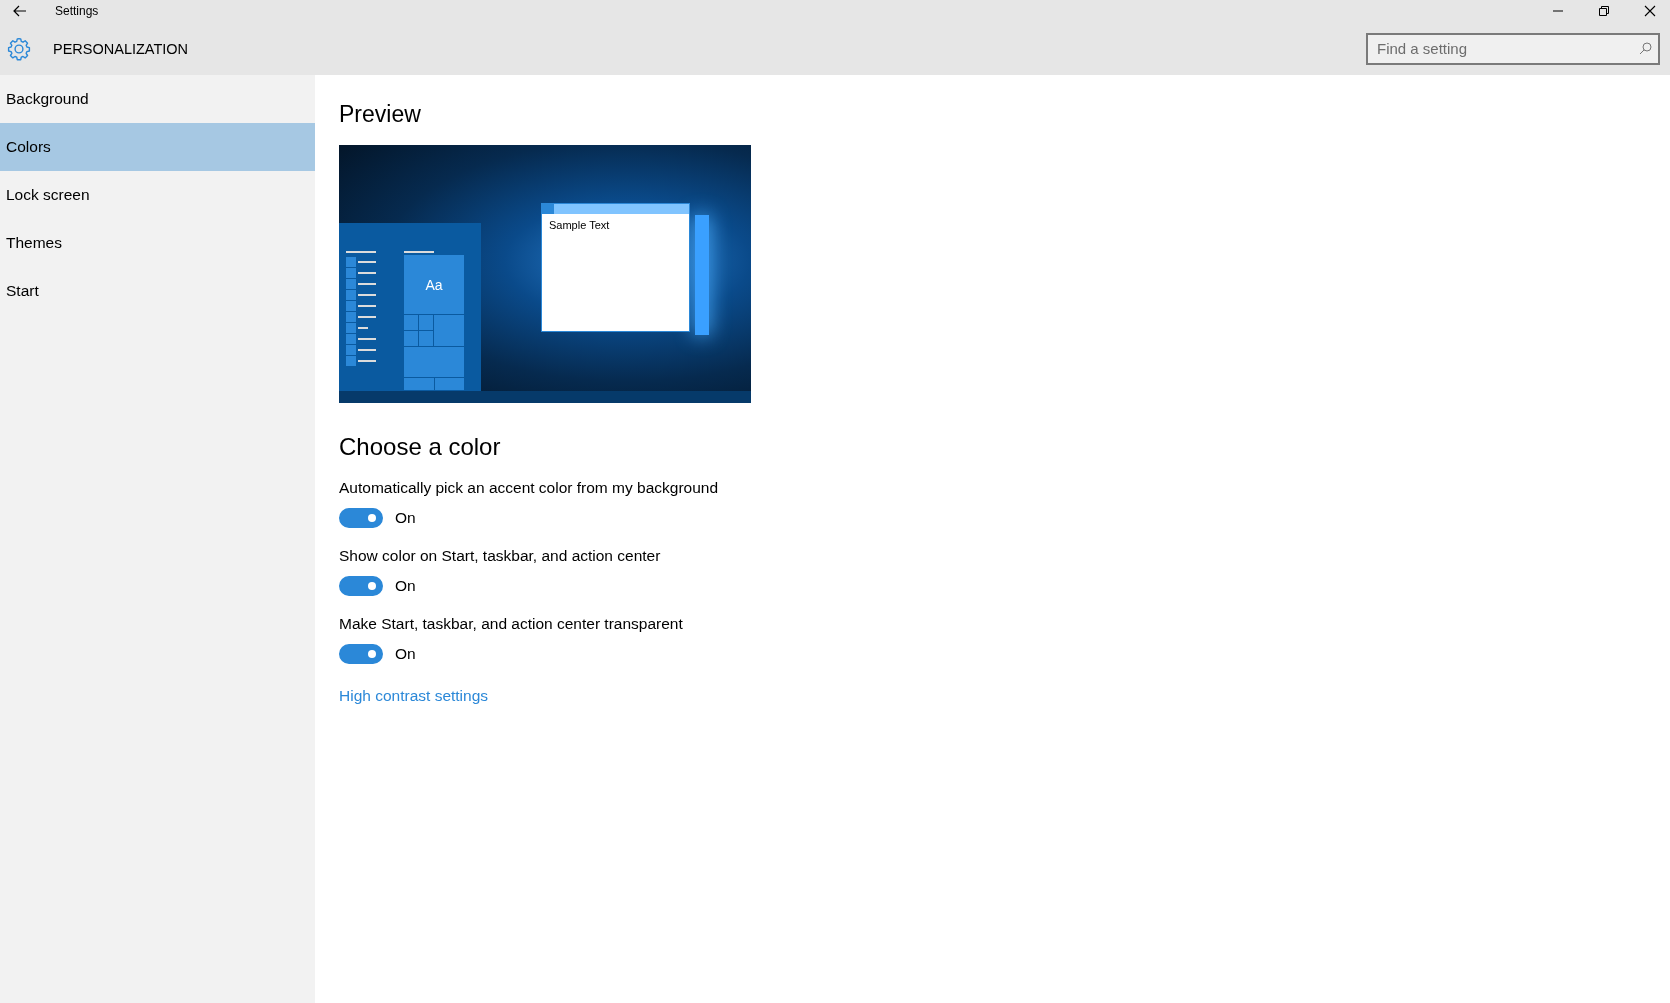 The height and width of the screenshot is (1003, 1670). I want to click on sidebar-item: Start, so click(157, 291).